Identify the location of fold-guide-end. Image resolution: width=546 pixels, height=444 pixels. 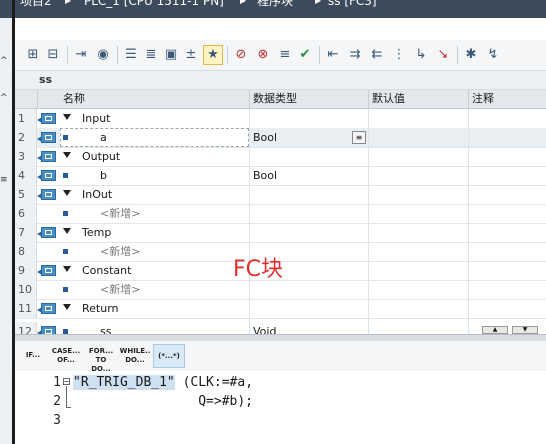
(68, 407).